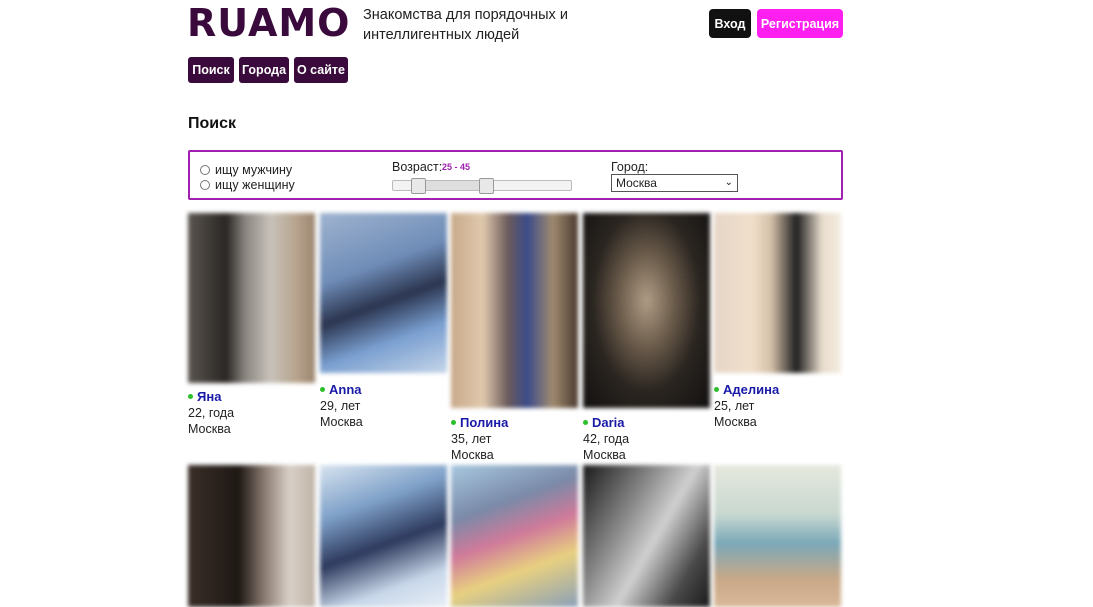  What do you see at coordinates (452, 185) in the screenshot?
I see `age-slider-fill` at bounding box center [452, 185].